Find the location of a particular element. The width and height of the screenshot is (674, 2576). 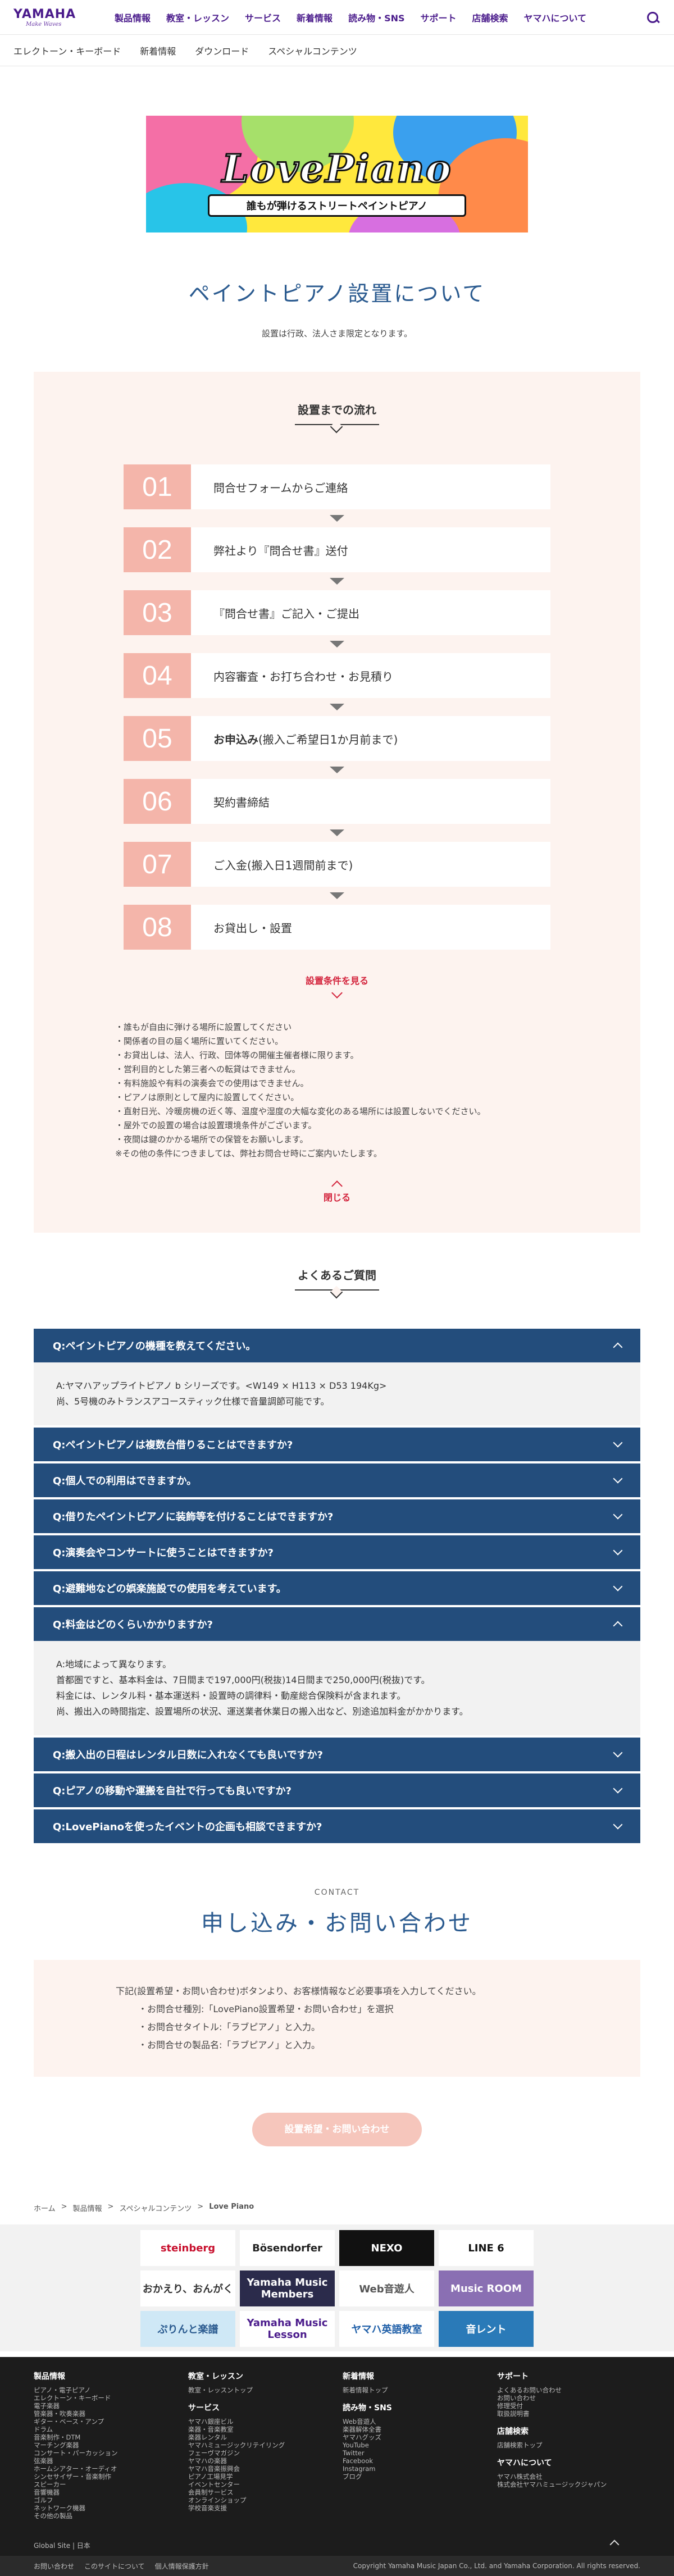

global-site-link: Global Site | 日本 is located at coordinates (62, 2545).